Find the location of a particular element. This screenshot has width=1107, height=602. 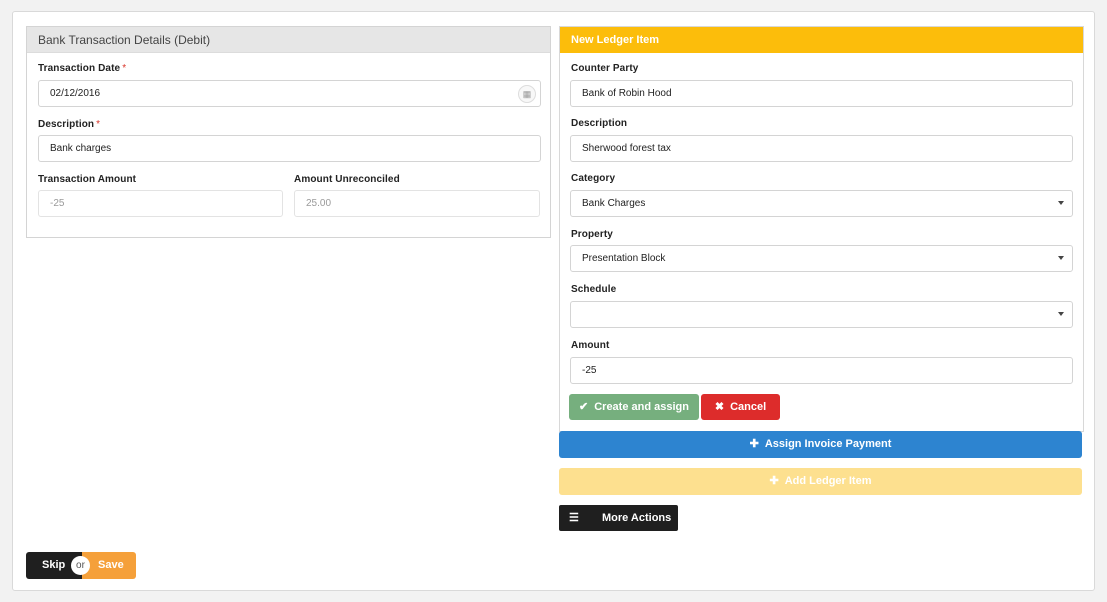

or-separator: or is located at coordinates (80, 565).